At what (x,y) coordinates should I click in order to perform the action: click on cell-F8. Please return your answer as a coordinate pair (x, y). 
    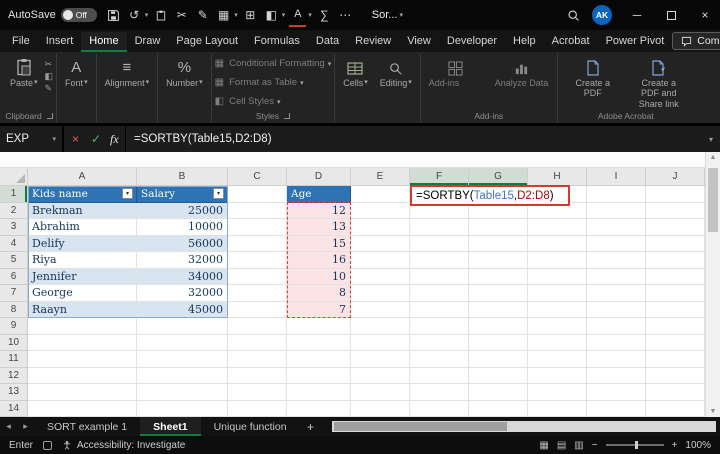
    Looking at the image, I should click on (439, 309).